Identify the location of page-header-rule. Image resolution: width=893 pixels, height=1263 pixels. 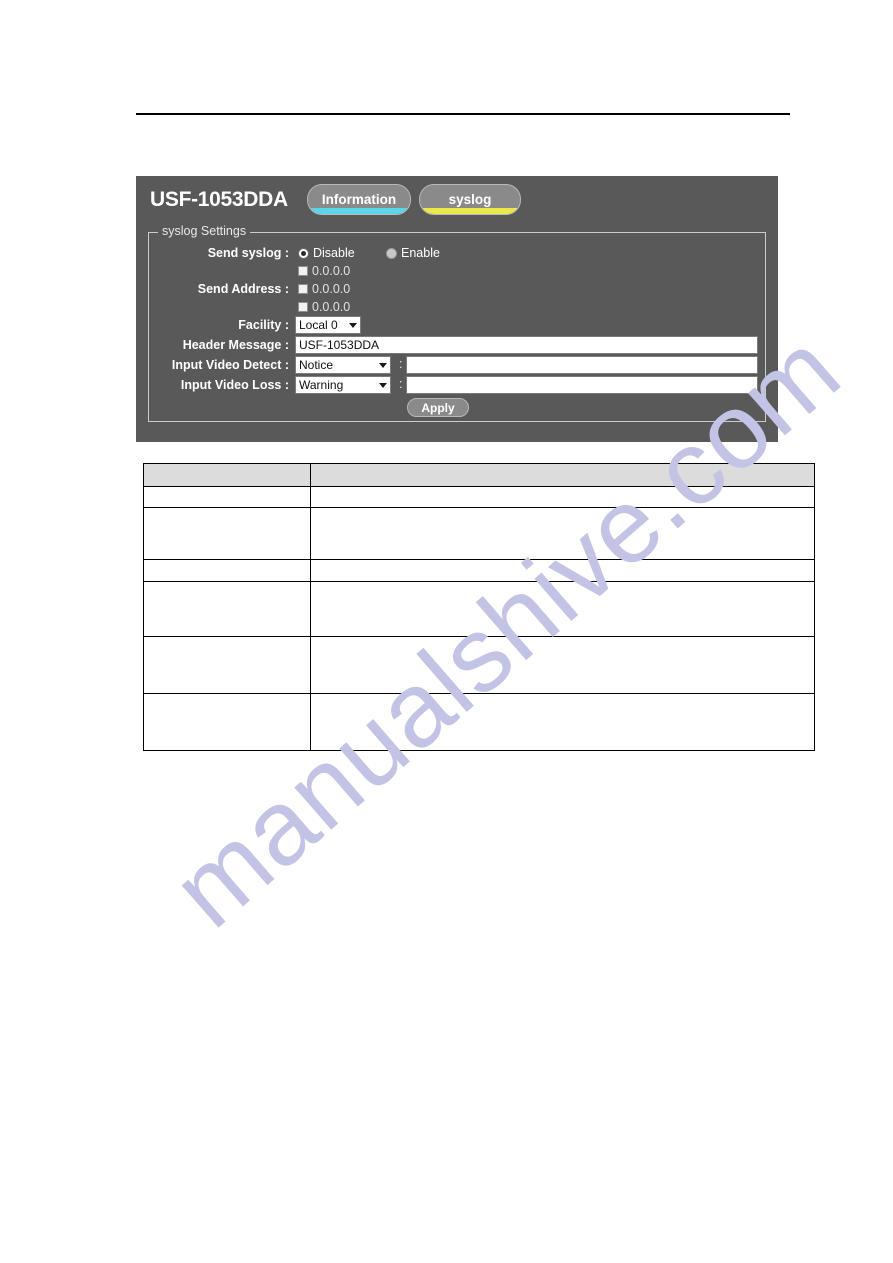
(463, 114).